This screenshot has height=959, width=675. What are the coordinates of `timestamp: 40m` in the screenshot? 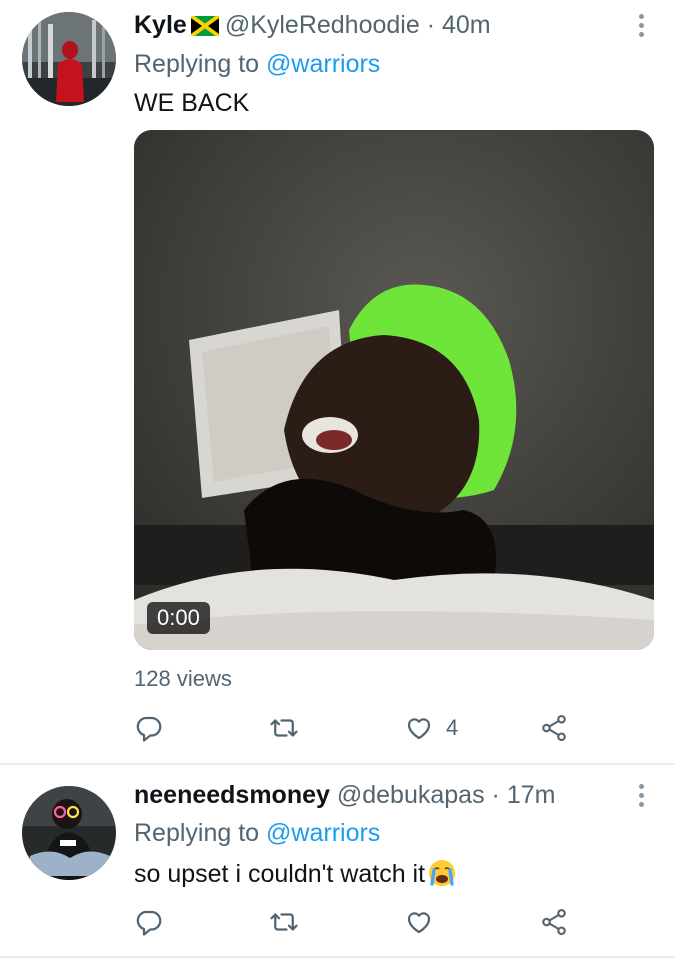 It's located at (466, 25).